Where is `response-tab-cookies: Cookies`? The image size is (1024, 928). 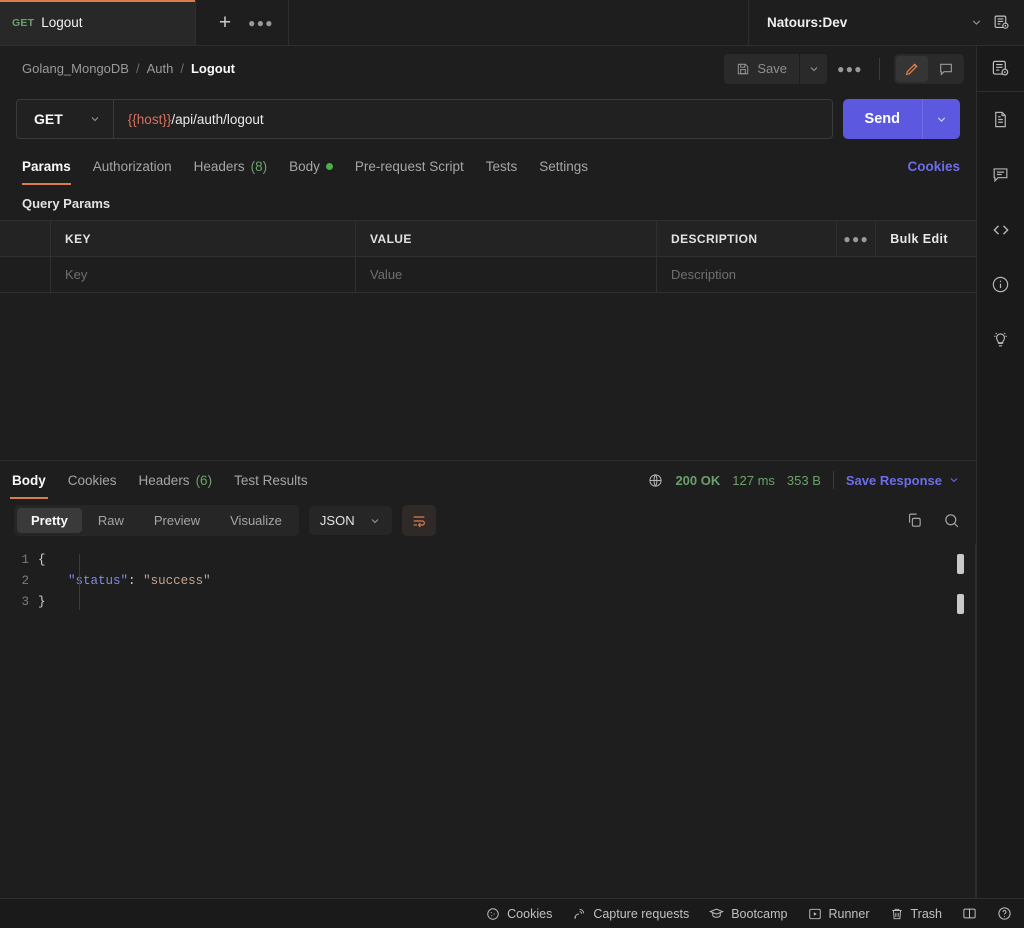 response-tab-cookies: Cookies is located at coordinates (92, 480).